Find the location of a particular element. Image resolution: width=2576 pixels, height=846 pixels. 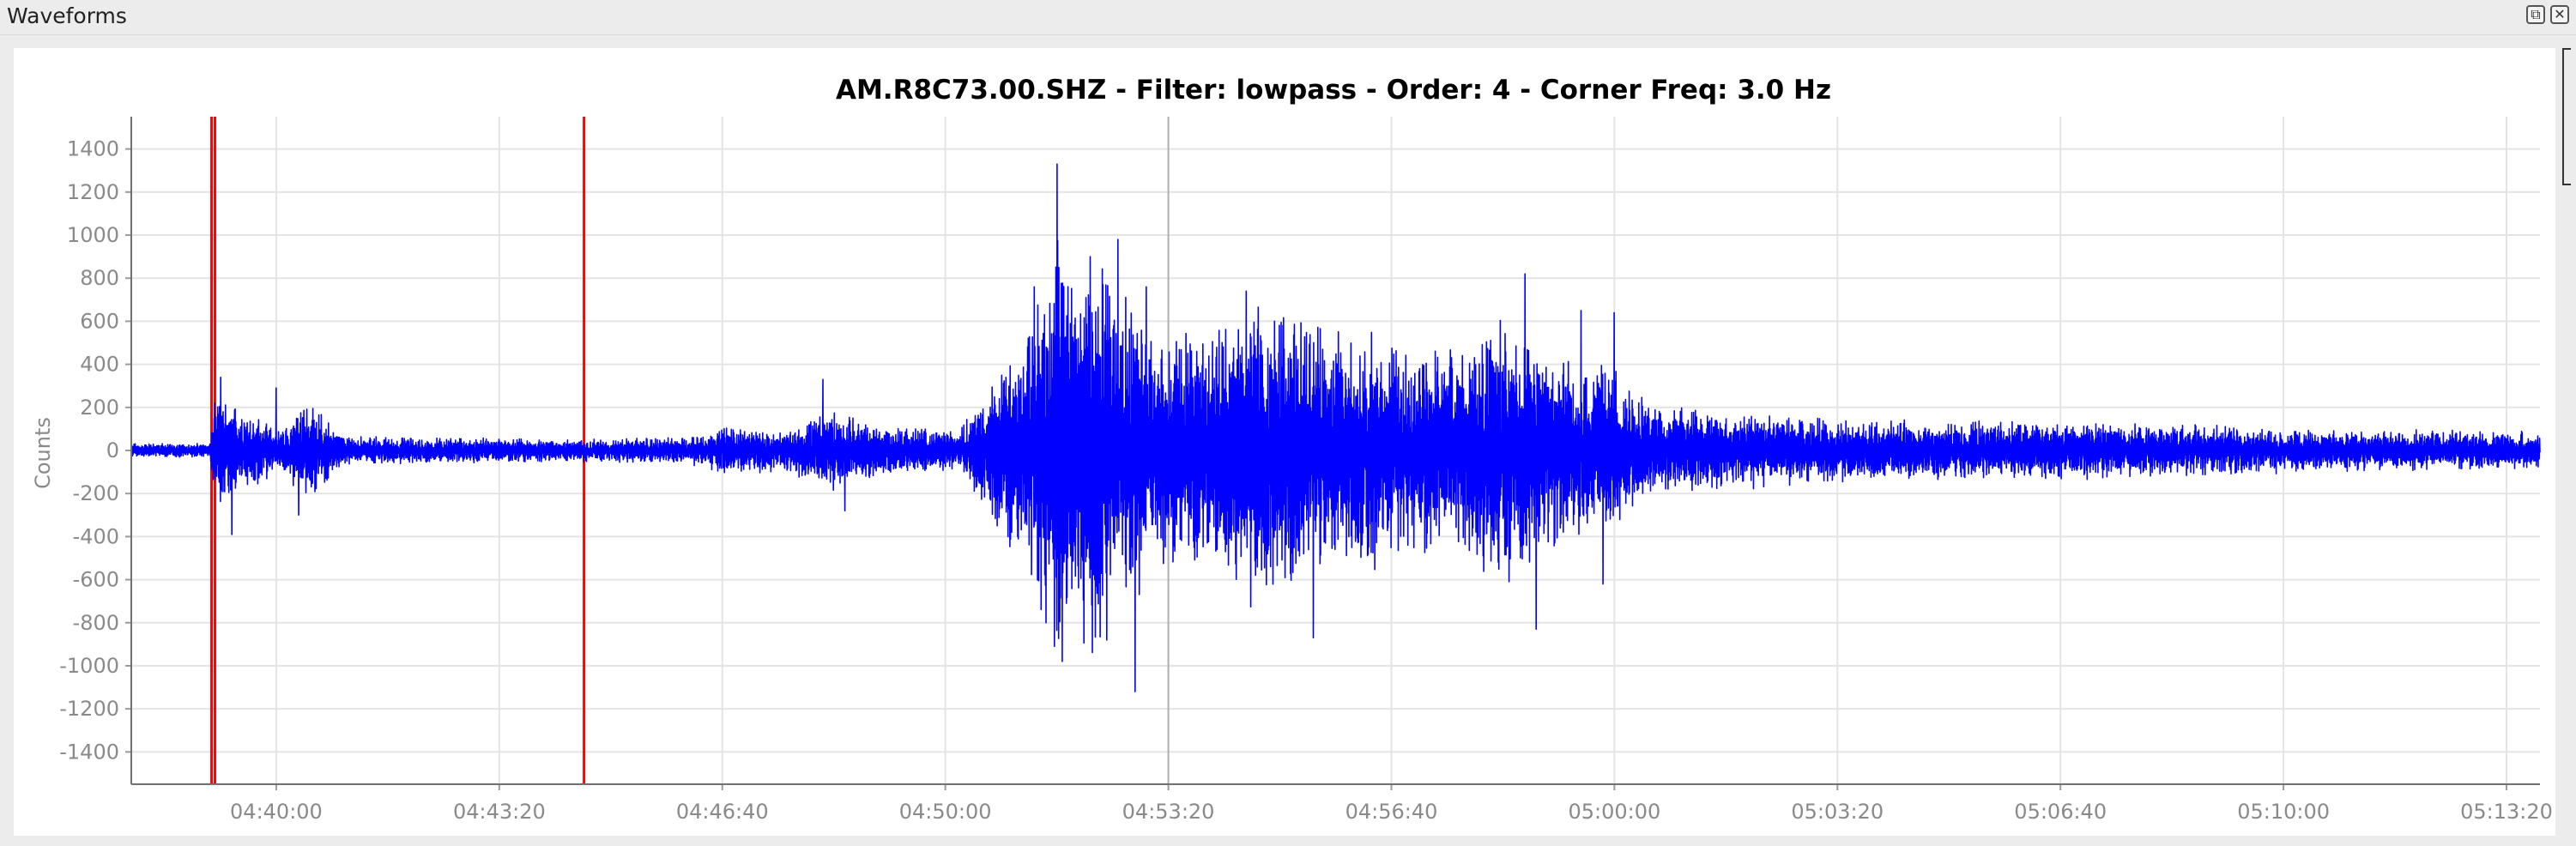

x-tick-label: 04:50:00 is located at coordinates (945, 812).